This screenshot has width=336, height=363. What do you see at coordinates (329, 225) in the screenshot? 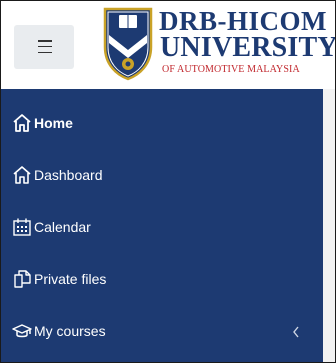
I see `main-content-area` at bounding box center [329, 225].